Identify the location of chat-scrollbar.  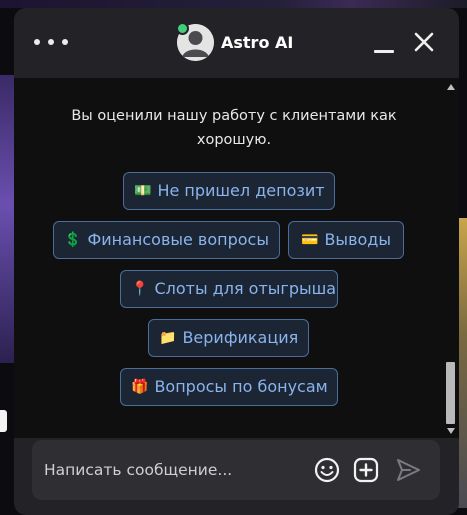
(450, 258).